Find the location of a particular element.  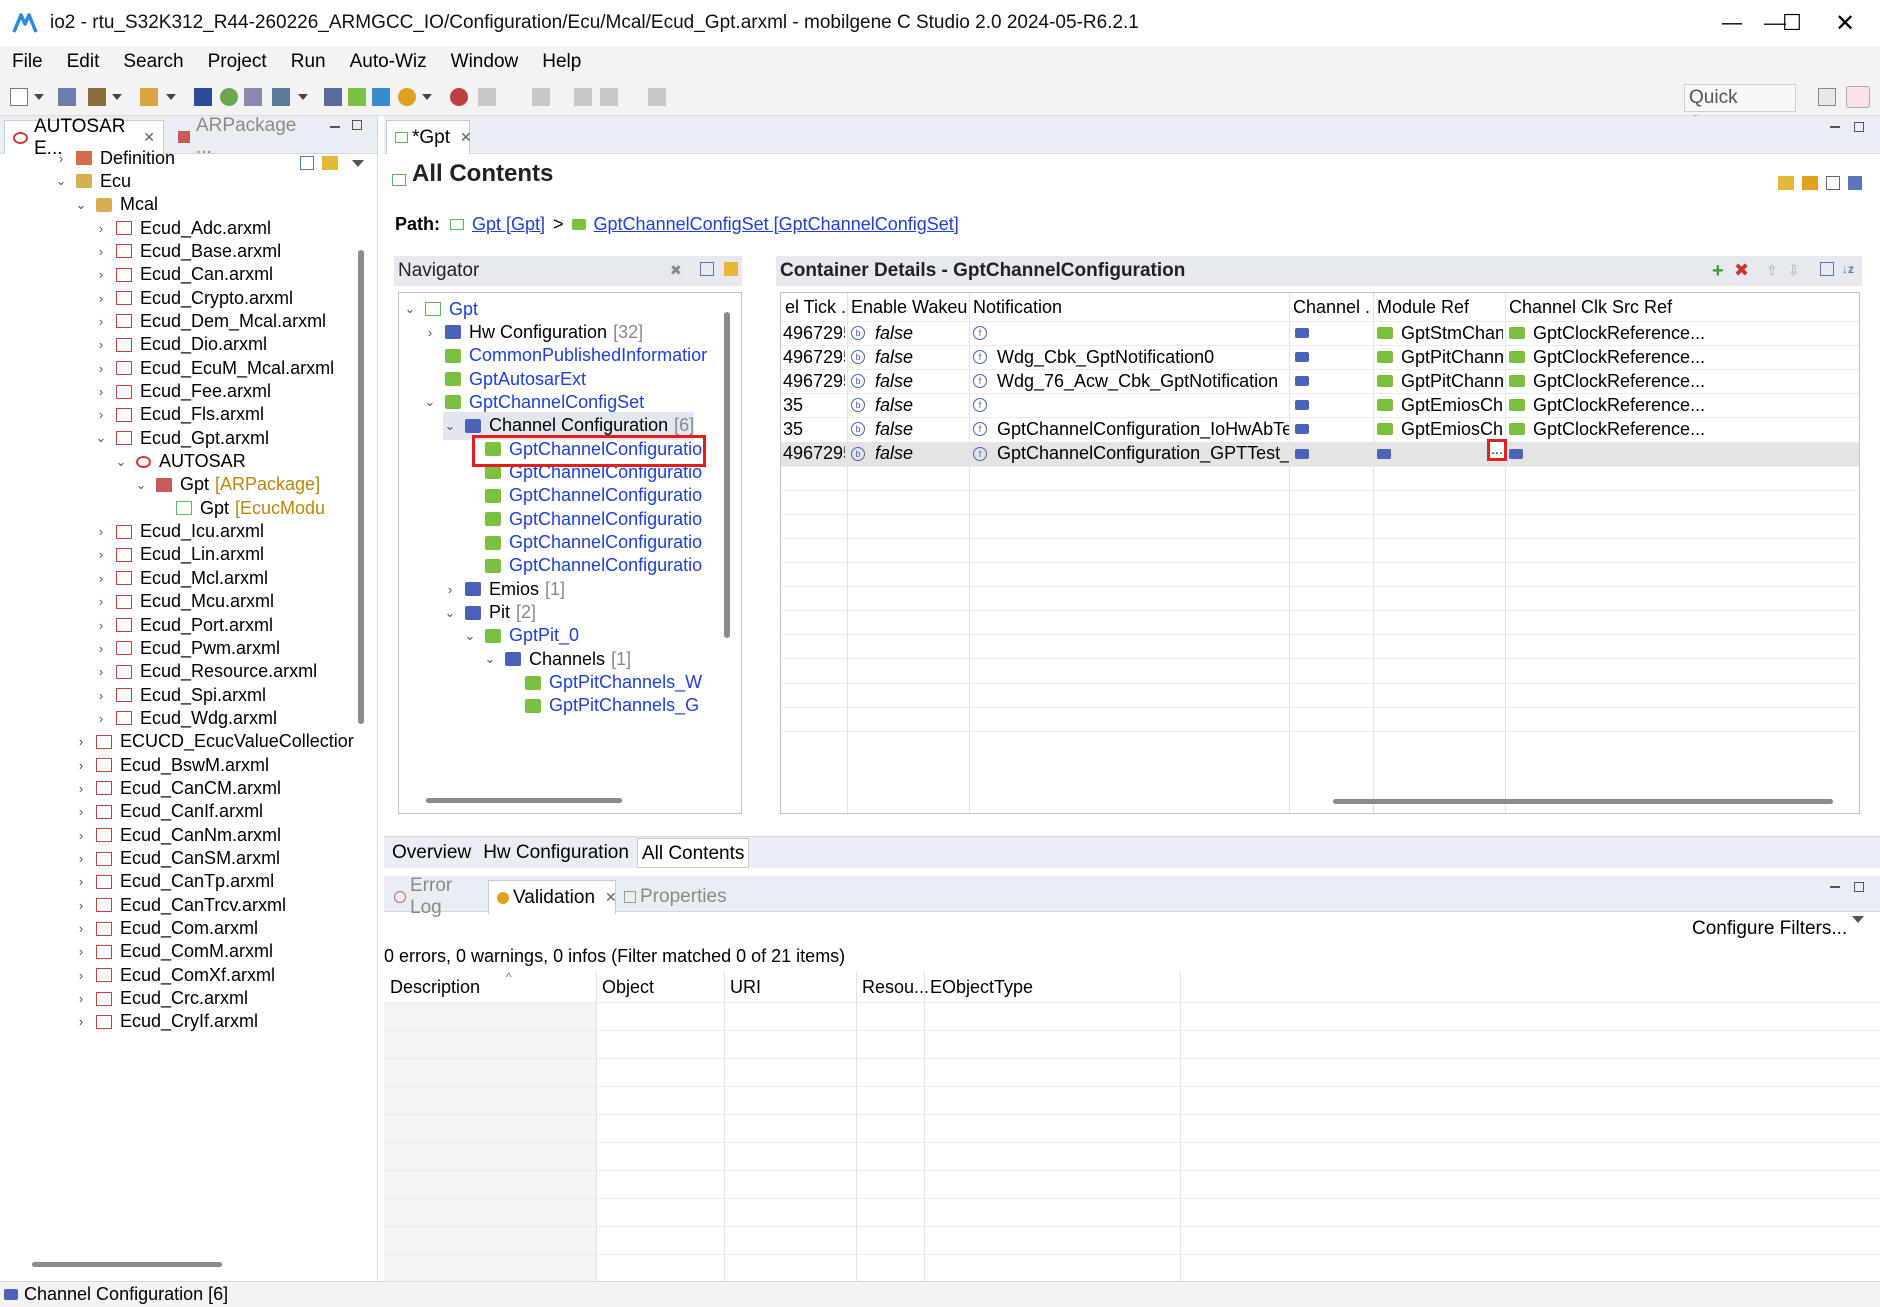

add-icon: + is located at coordinates (1718, 271).